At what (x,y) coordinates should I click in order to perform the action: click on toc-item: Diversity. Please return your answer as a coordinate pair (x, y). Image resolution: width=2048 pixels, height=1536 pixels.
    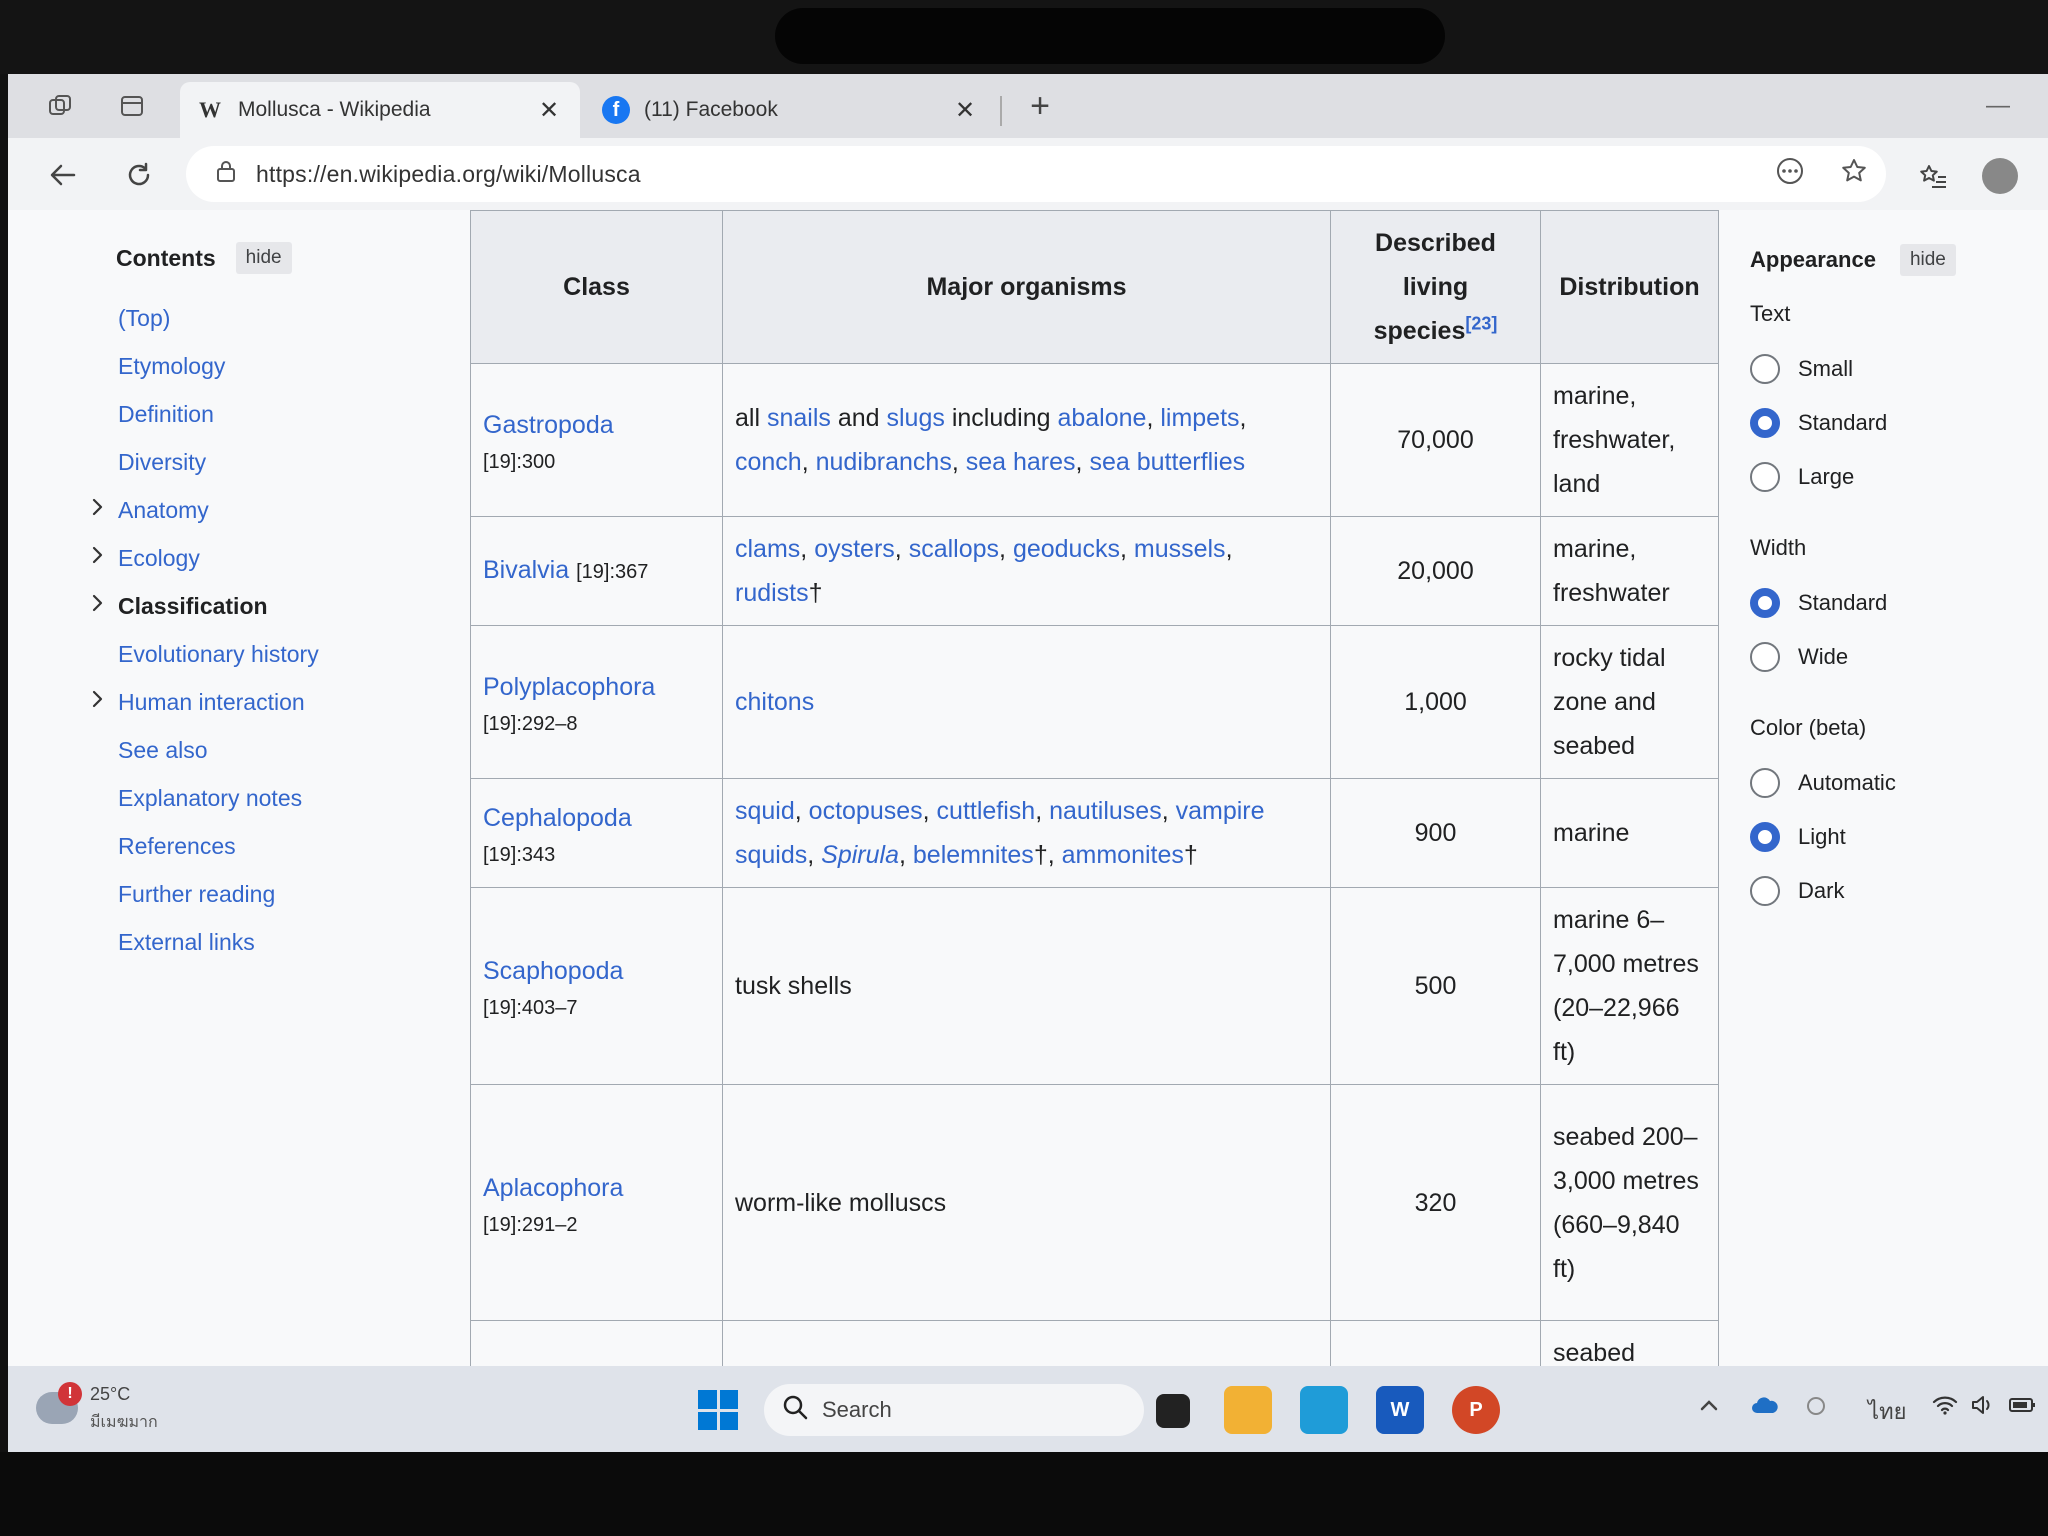
    Looking at the image, I should click on (248, 462).